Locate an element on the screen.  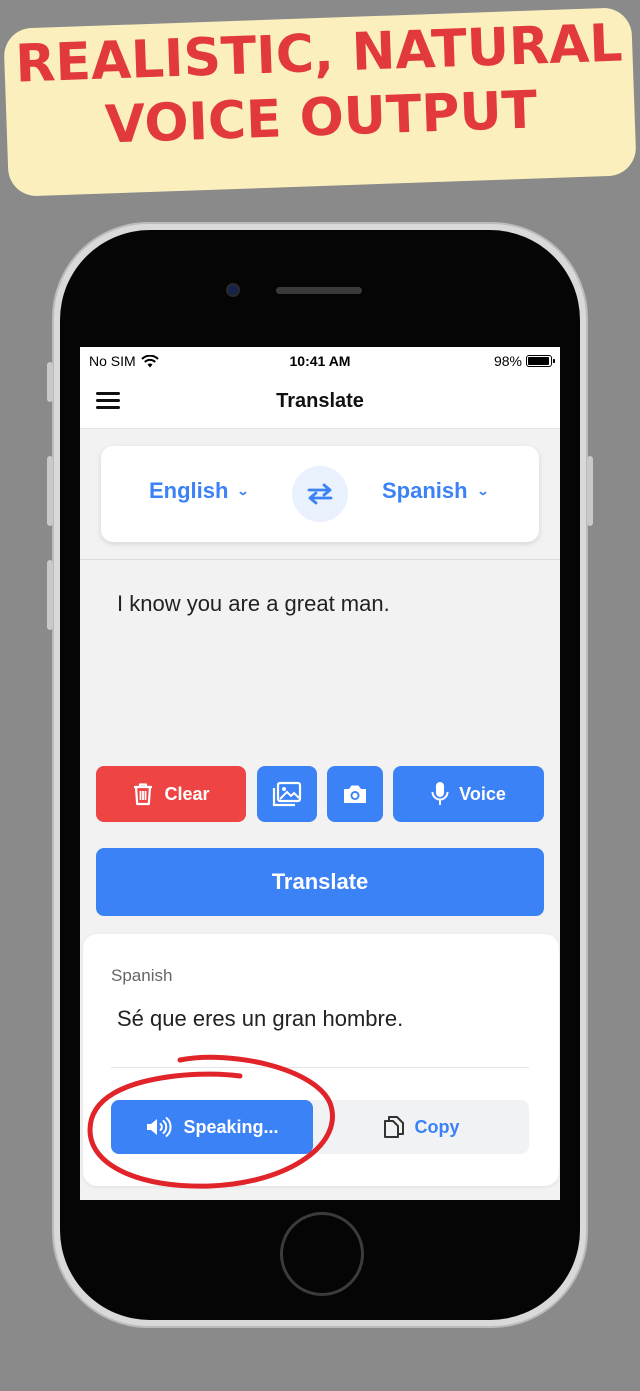
nav-bar: Translate is located at coordinates (320, 402).